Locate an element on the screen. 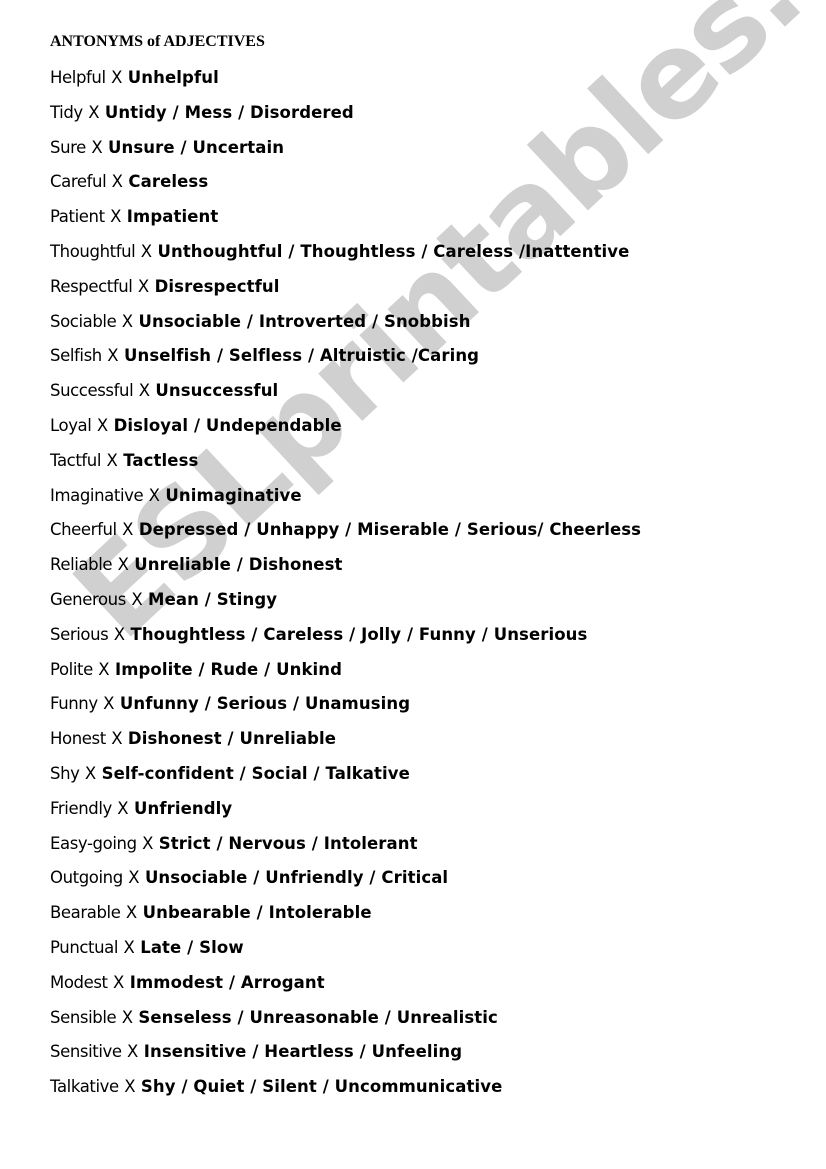  adjective: Modest is located at coordinates (79, 982).